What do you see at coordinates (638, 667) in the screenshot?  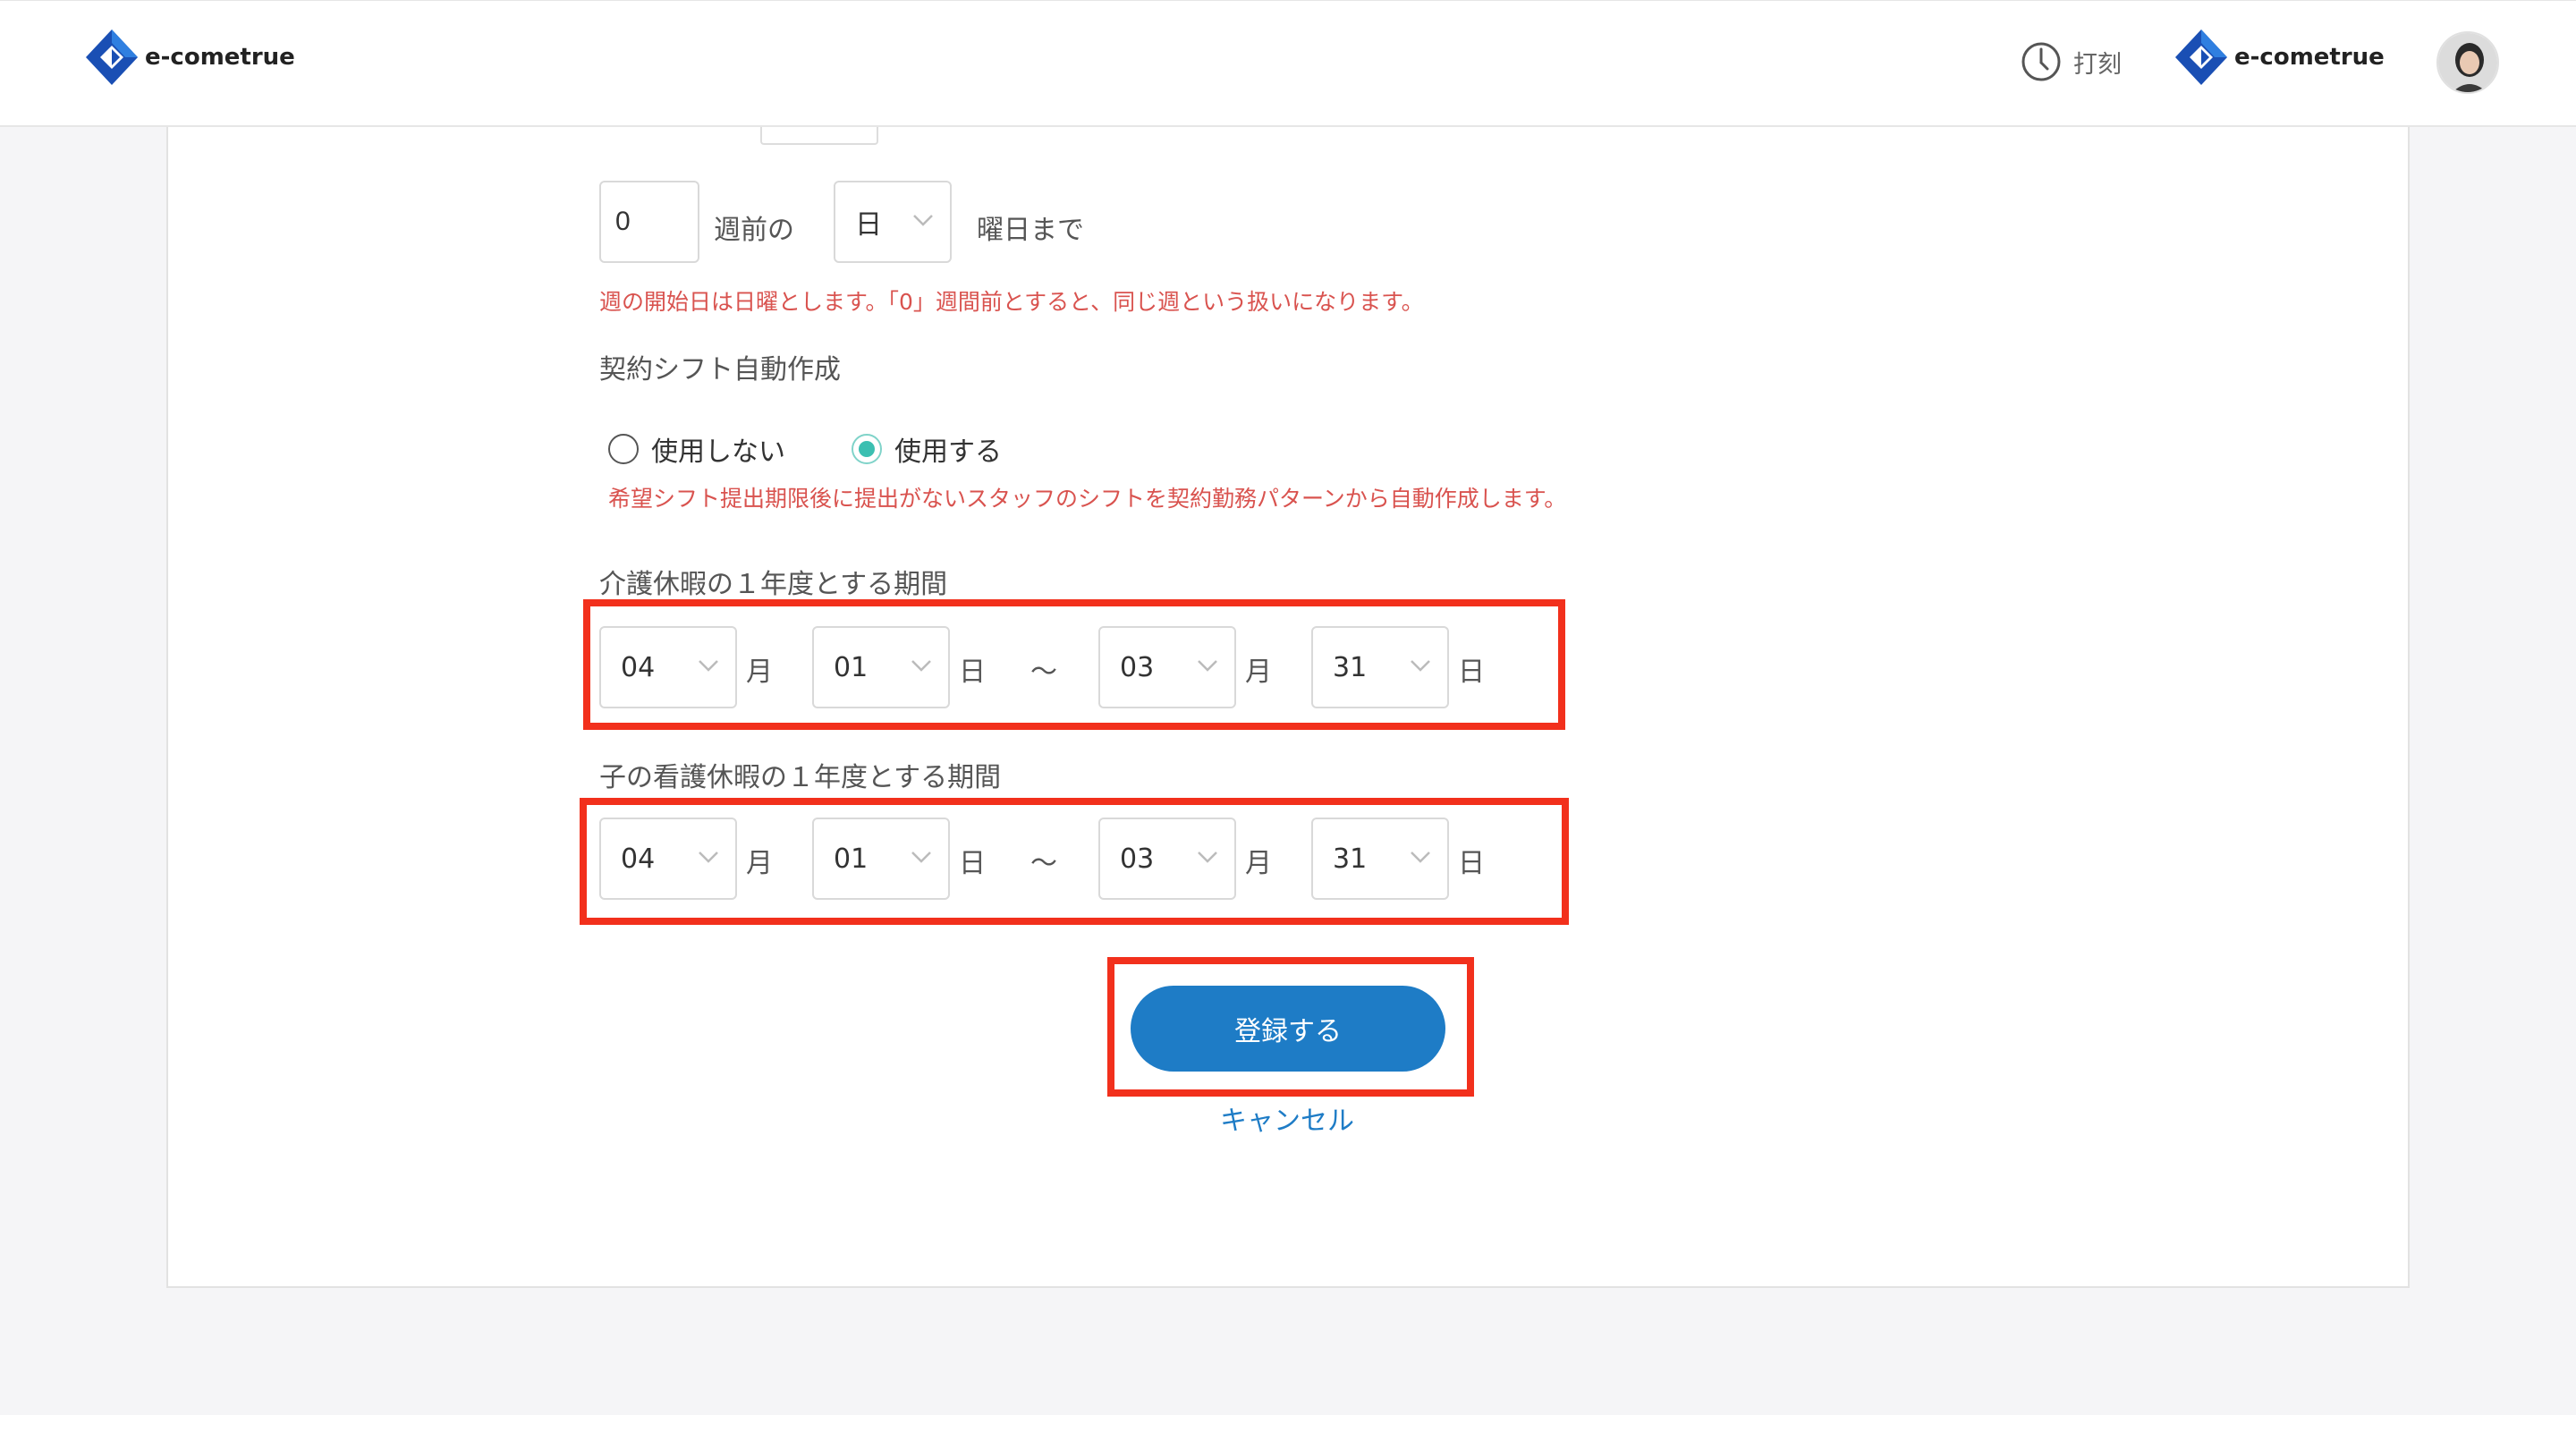 I see `care-leave-start-month-value: 04` at bounding box center [638, 667].